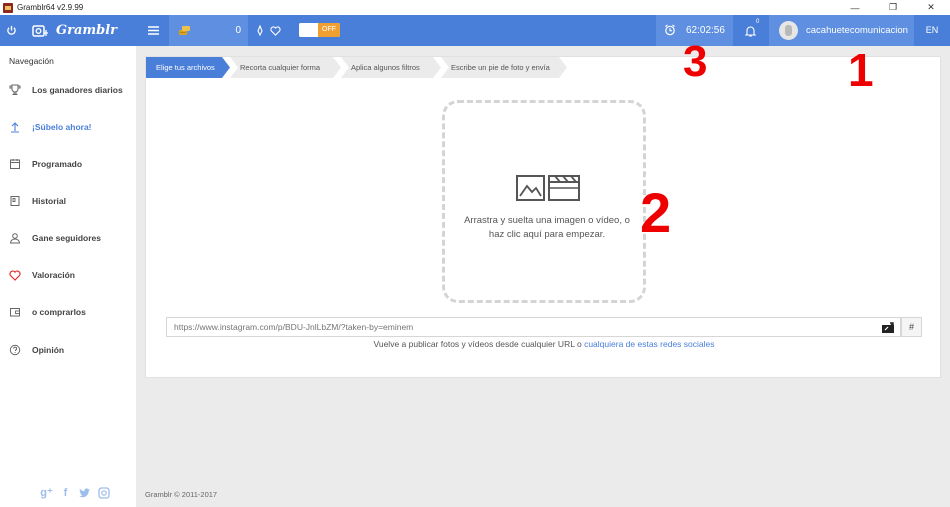  I want to click on hamburger-icon, so click(153, 30).